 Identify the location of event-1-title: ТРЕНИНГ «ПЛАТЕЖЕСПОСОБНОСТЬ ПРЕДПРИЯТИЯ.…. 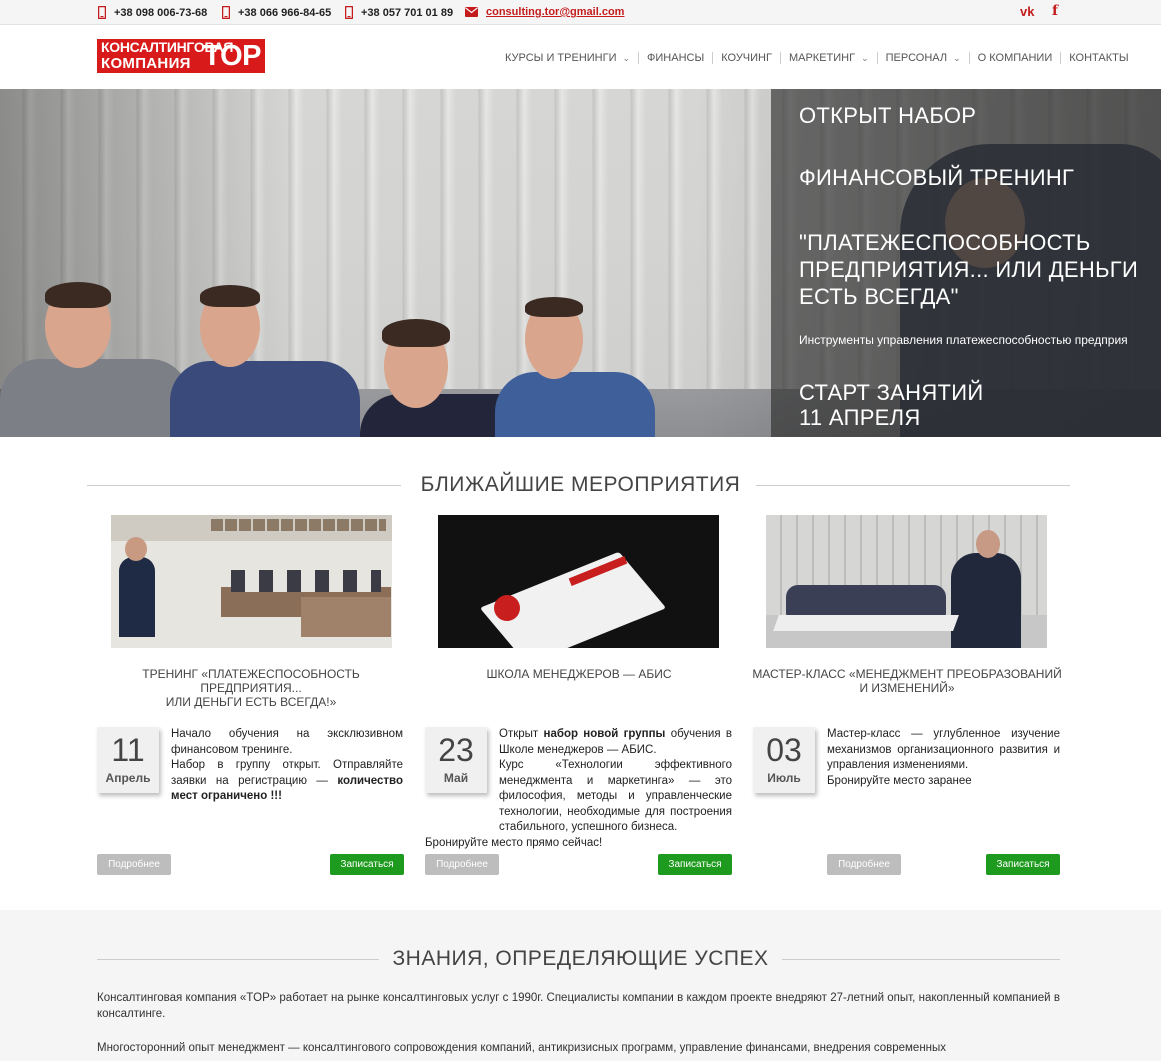
(251, 688).